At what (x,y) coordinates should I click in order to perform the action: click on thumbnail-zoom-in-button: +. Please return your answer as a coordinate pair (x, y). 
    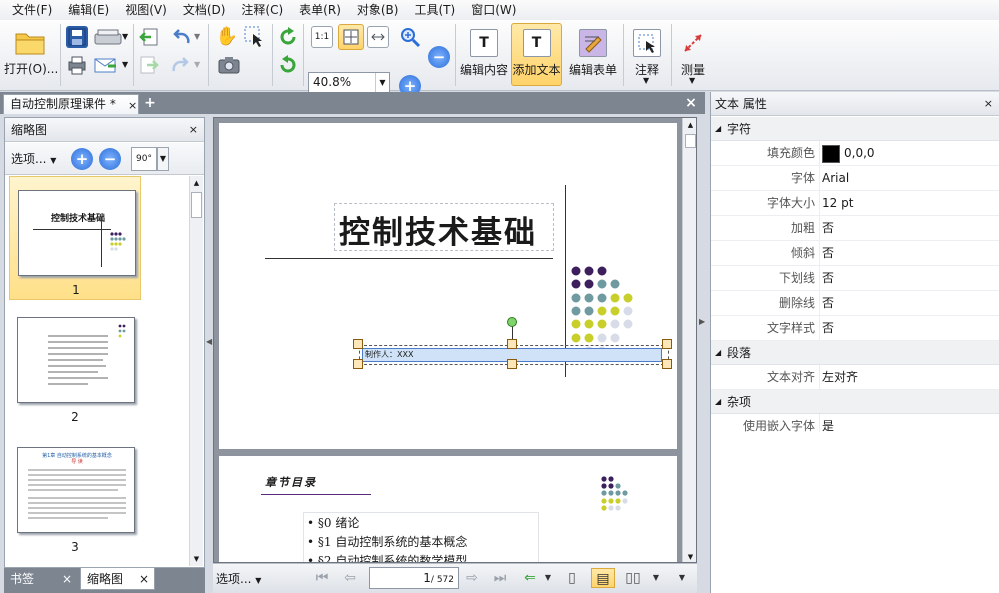
    Looking at the image, I should click on (82, 159).